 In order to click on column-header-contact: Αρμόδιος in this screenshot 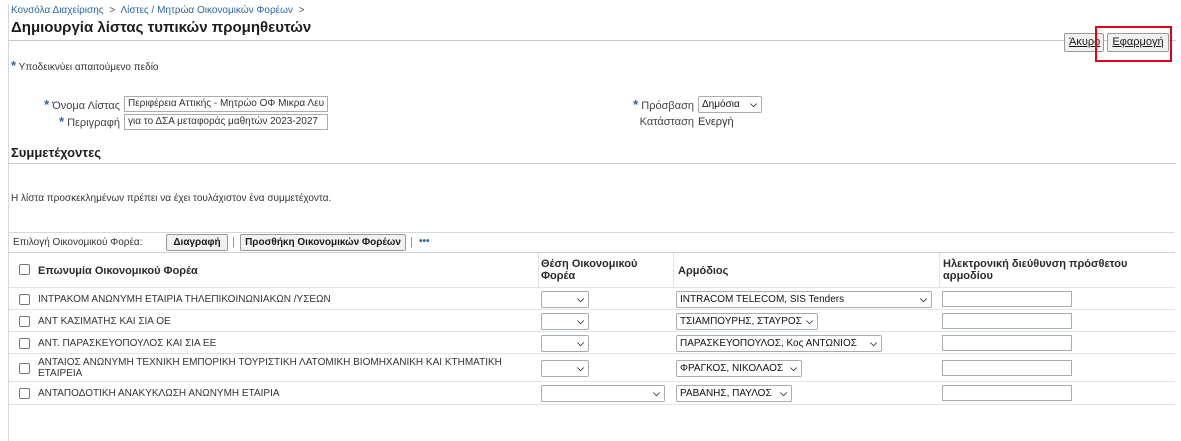, I will do `click(703, 271)`.